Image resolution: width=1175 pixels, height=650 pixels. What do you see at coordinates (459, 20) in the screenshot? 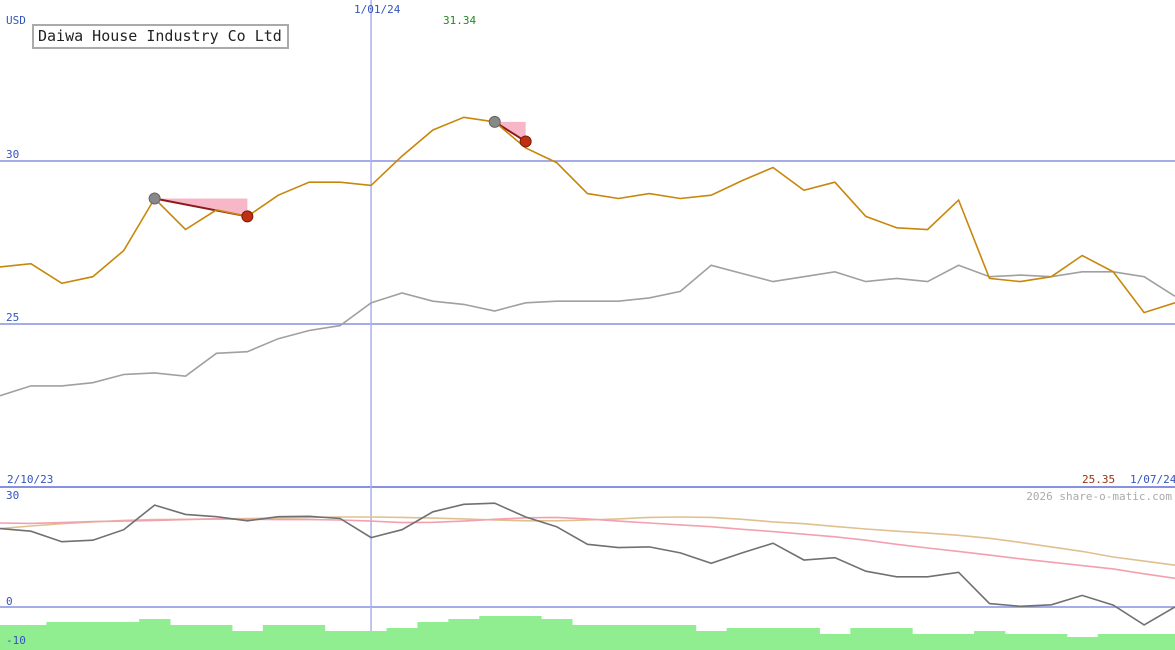
I see `peak-value-label: 31.34` at bounding box center [459, 20].